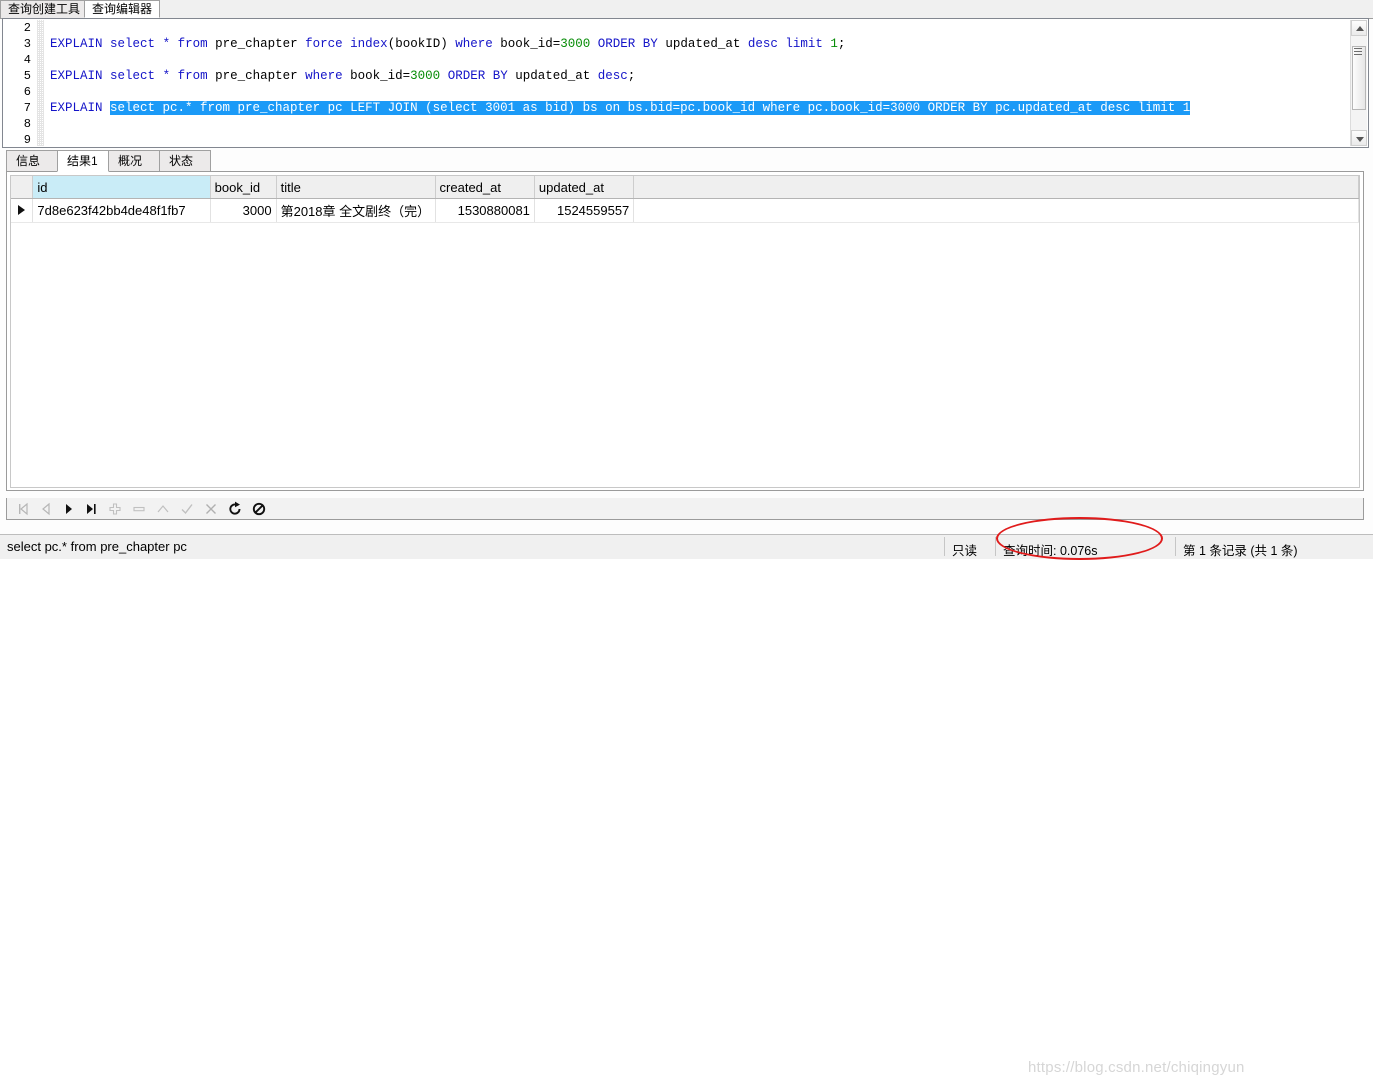 The width and height of the screenshot is (1373, 1076). I want to click on last-record-icon, so click(91, 509).